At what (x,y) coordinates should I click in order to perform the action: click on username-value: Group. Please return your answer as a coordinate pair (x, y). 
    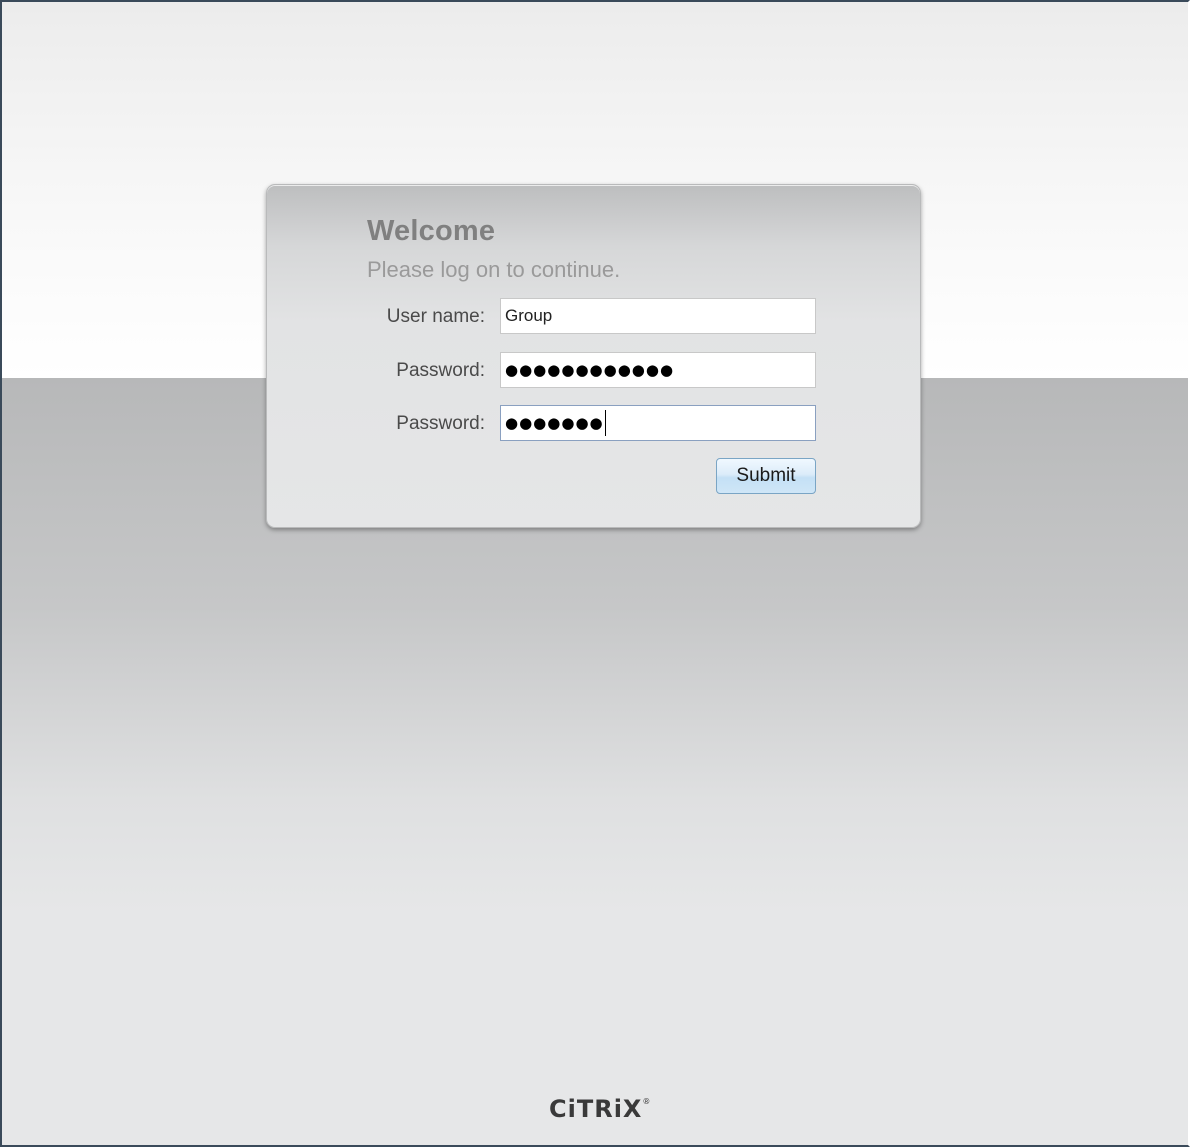
    Looking at the image, I should click on (529, 315).